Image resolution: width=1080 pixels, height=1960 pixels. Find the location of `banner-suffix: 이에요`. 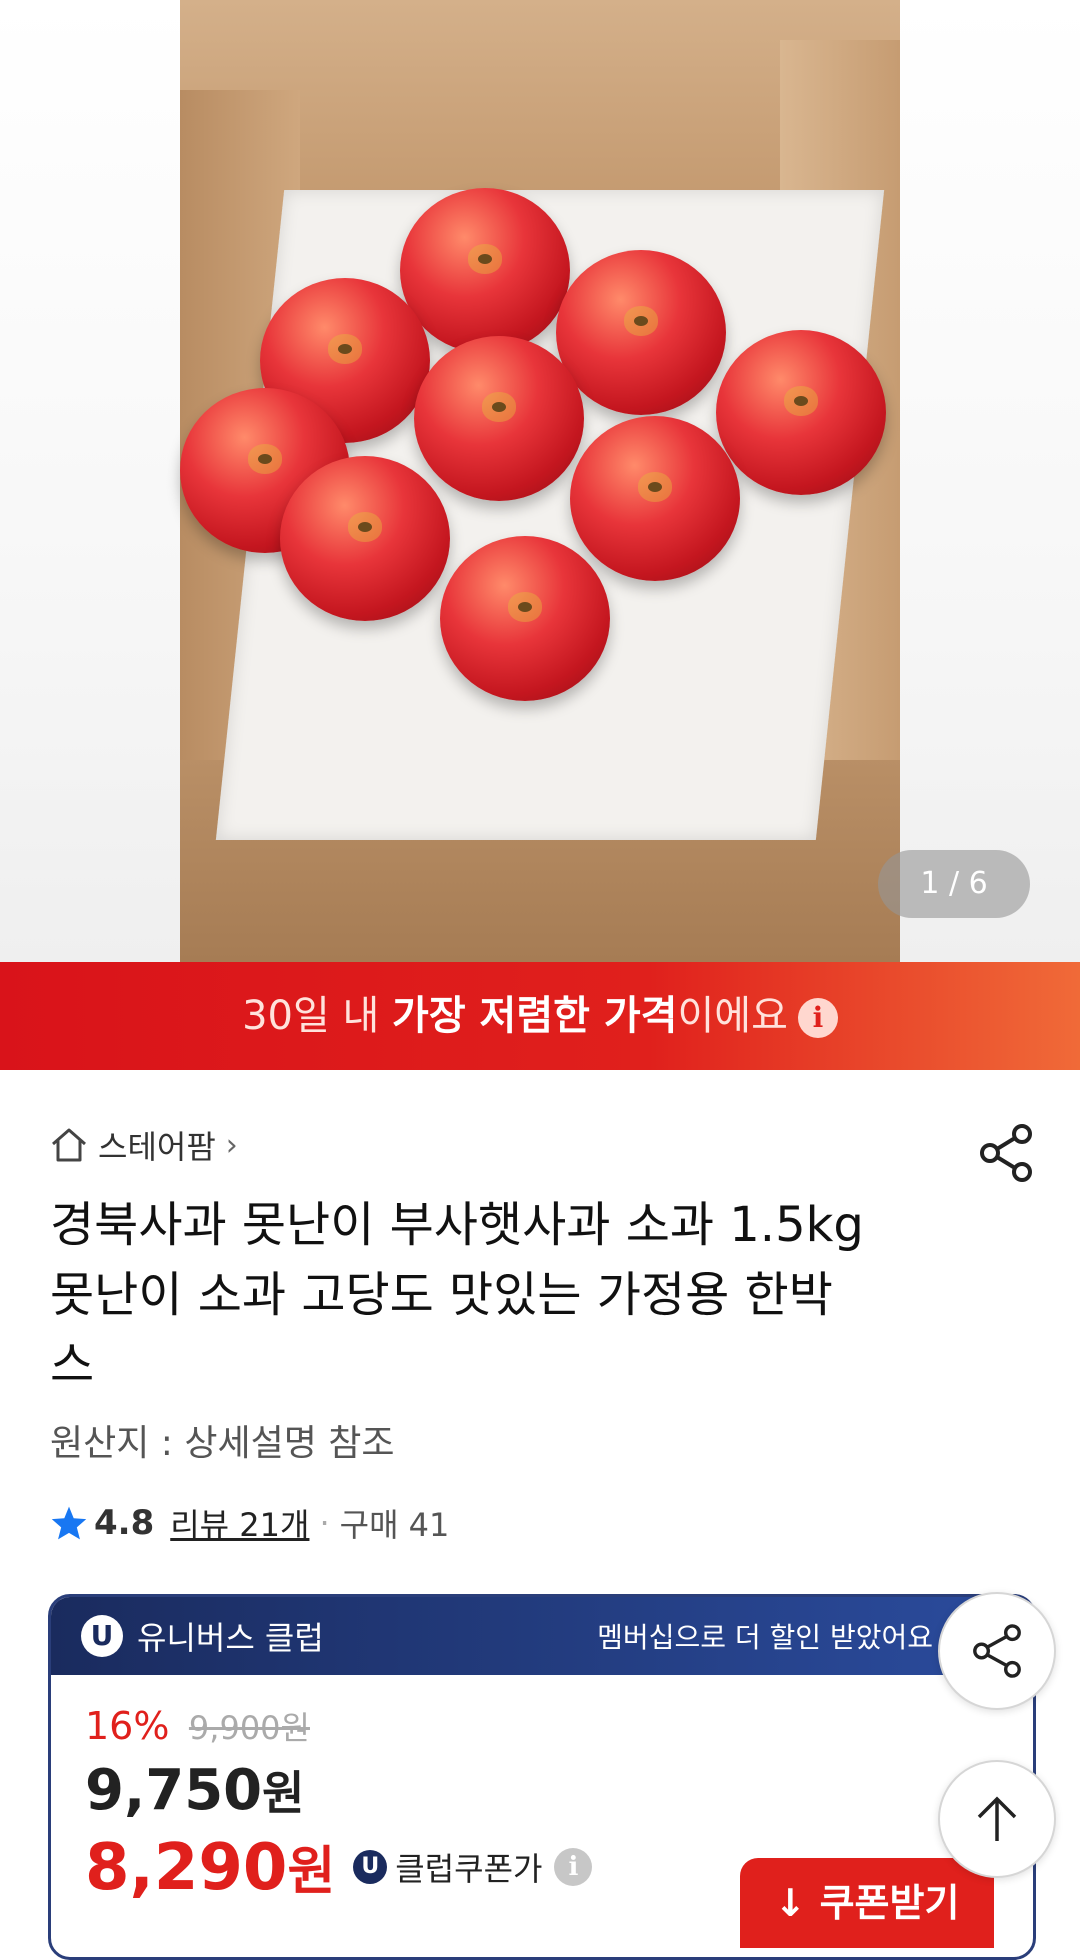

banner-suffix: 이에요 is located at coordinates (732, 1016).